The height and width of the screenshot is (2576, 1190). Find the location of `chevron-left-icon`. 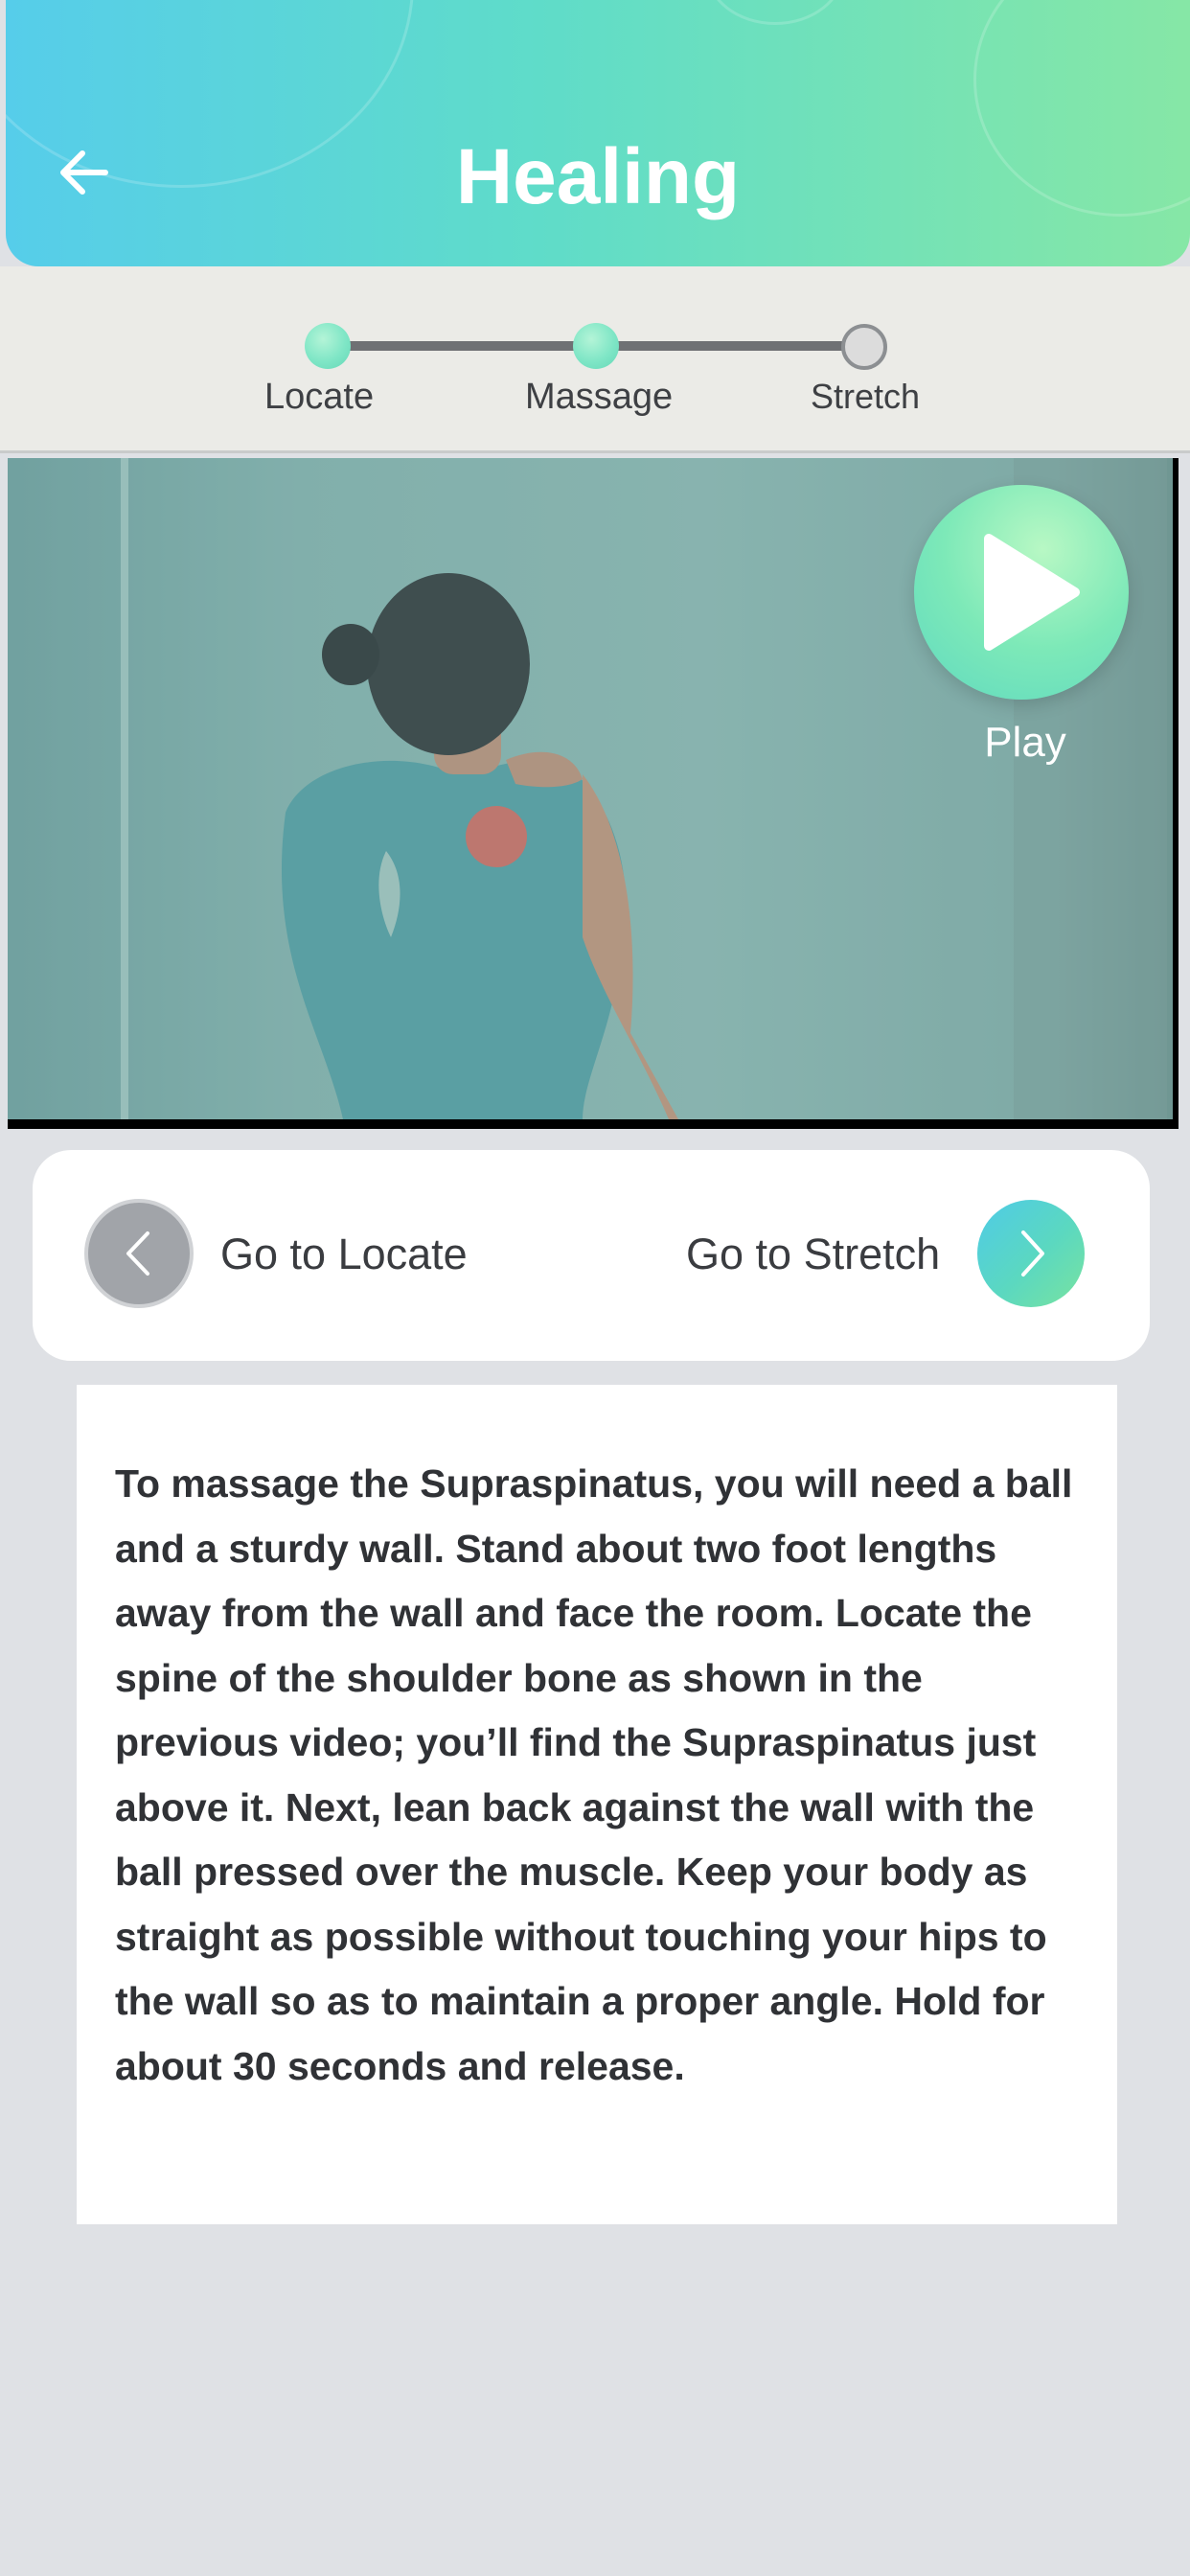

chevron-left-icon is located at coordinates (137, 1253).